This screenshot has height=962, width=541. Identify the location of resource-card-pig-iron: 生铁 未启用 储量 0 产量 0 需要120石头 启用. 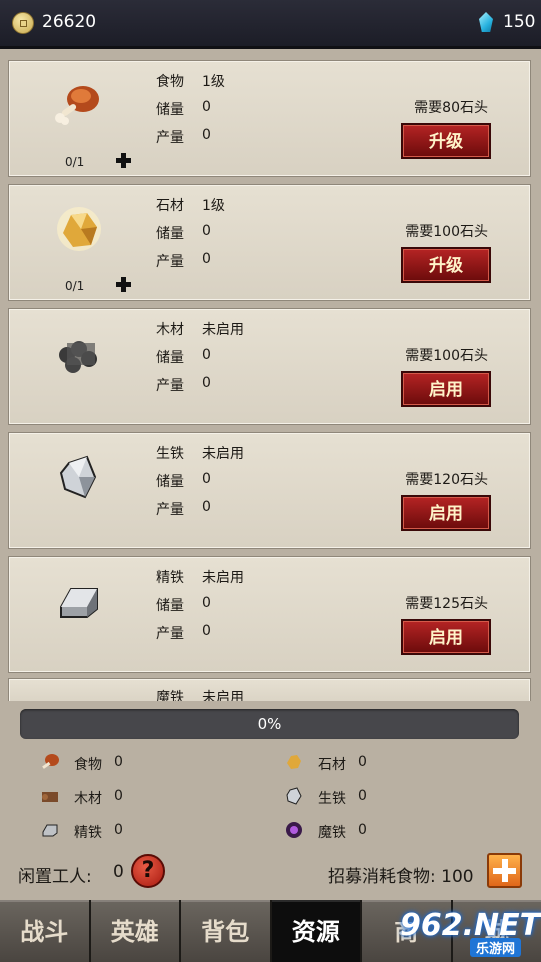
(269, 490).